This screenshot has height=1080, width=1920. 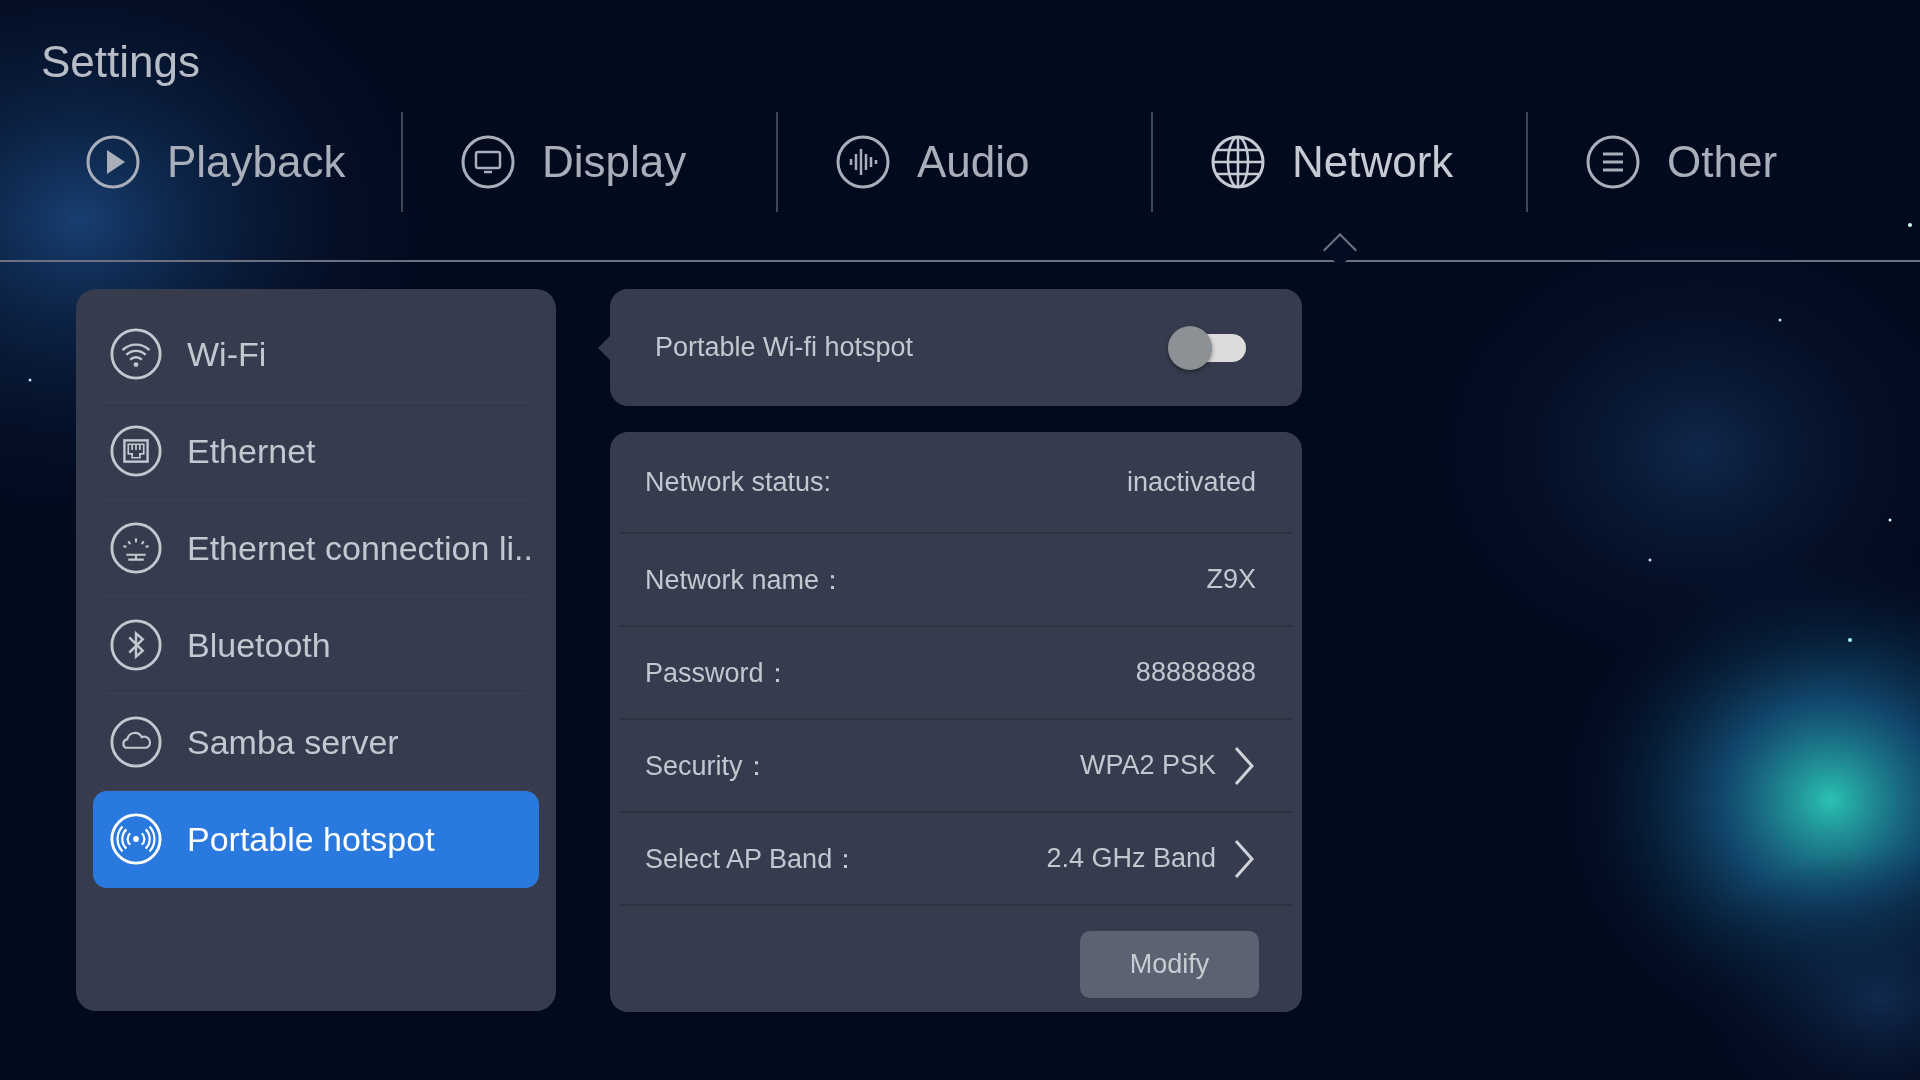 What do you see at coordinates (488, 162) in the screenshot?
I see `monitor-icon` at bounding box center [488, 162].